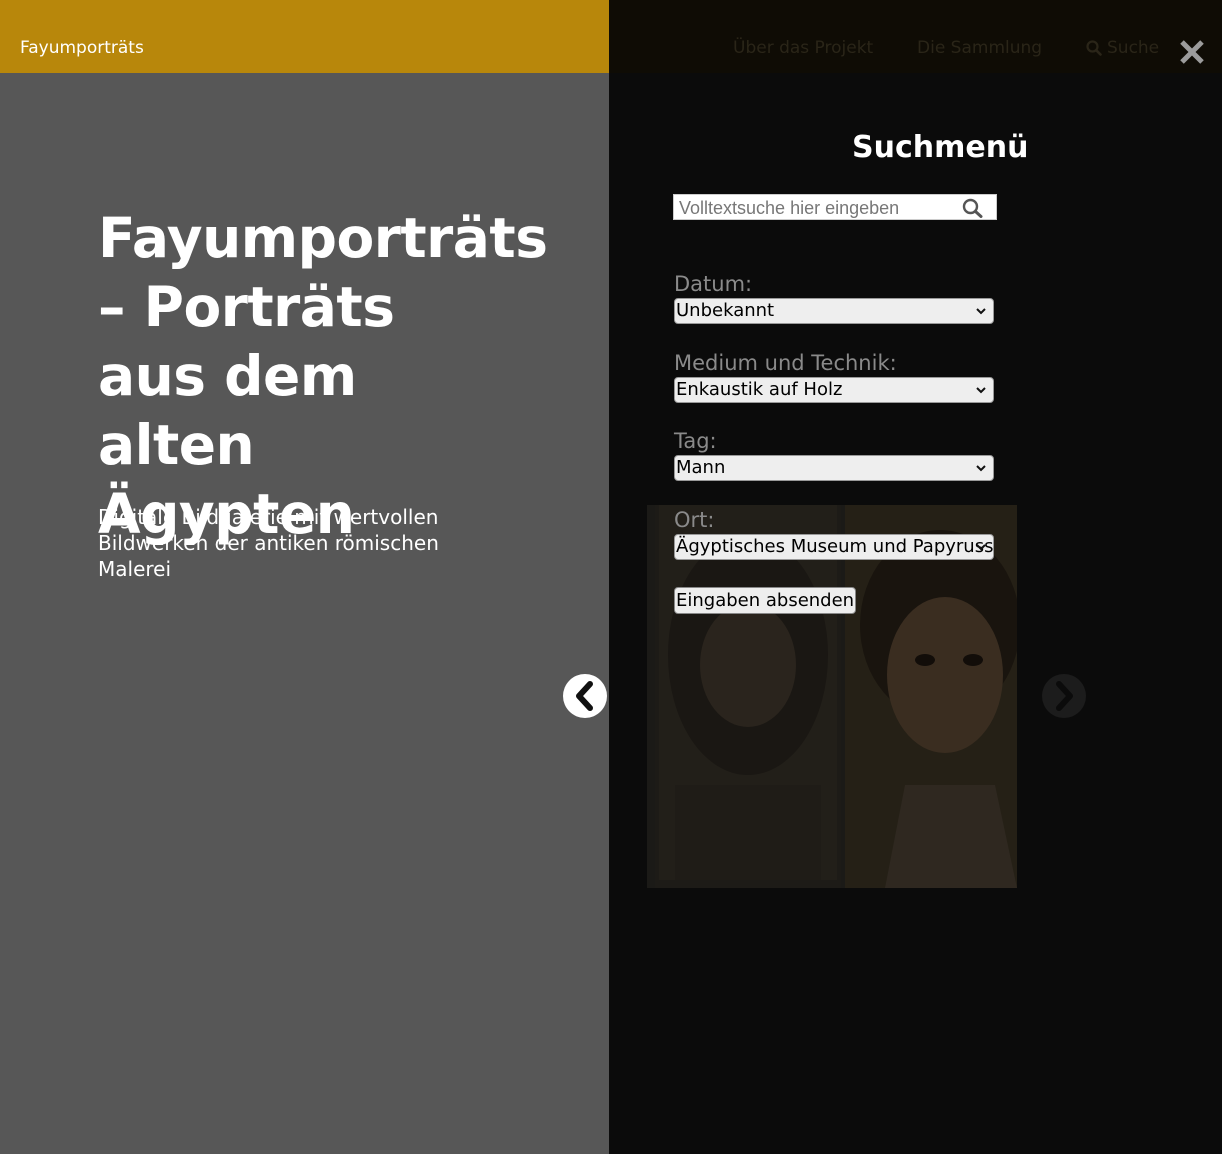  Describe the element at coordinates (803, 48) in the screenshot. I see `nav-about-link: Über das Projekt` at that location.